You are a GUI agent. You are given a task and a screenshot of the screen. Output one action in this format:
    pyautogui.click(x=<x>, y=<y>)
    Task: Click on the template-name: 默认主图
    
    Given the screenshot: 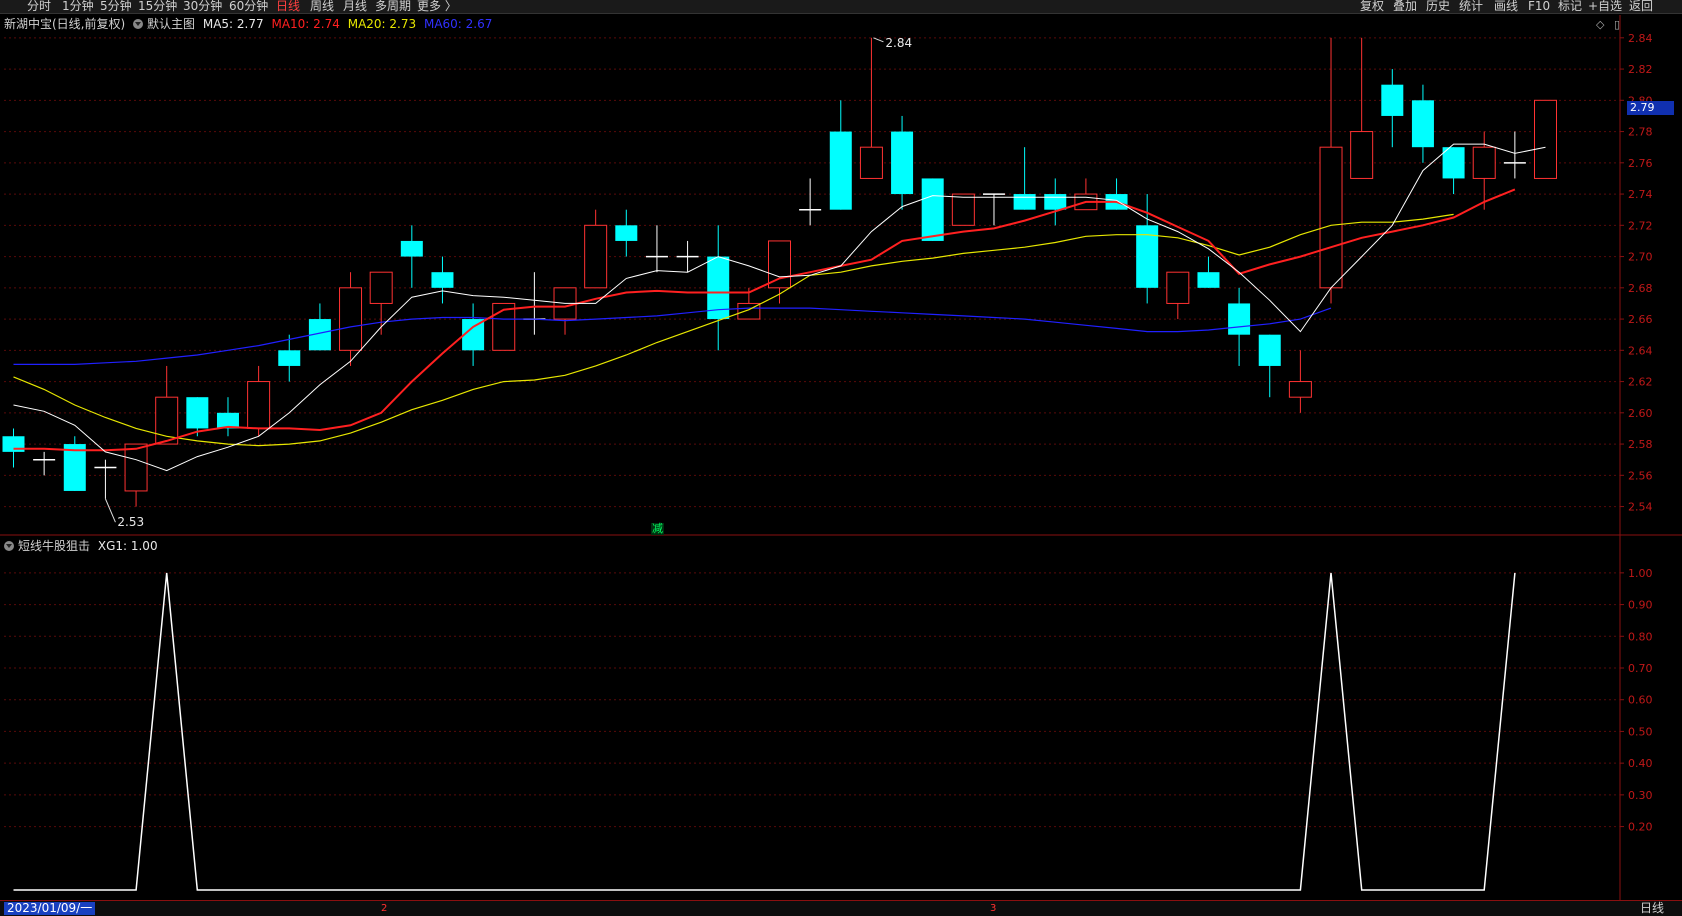 What is the action you would take?
    pyautogui.click(x=171, y=24)
    